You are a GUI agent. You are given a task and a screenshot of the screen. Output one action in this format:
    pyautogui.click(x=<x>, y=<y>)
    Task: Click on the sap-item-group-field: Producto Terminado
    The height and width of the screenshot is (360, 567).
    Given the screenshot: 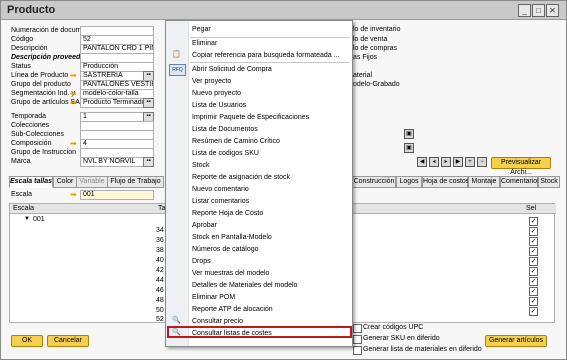 What is the action you would take?
    pyautogui.click(x=112, y=103)
    